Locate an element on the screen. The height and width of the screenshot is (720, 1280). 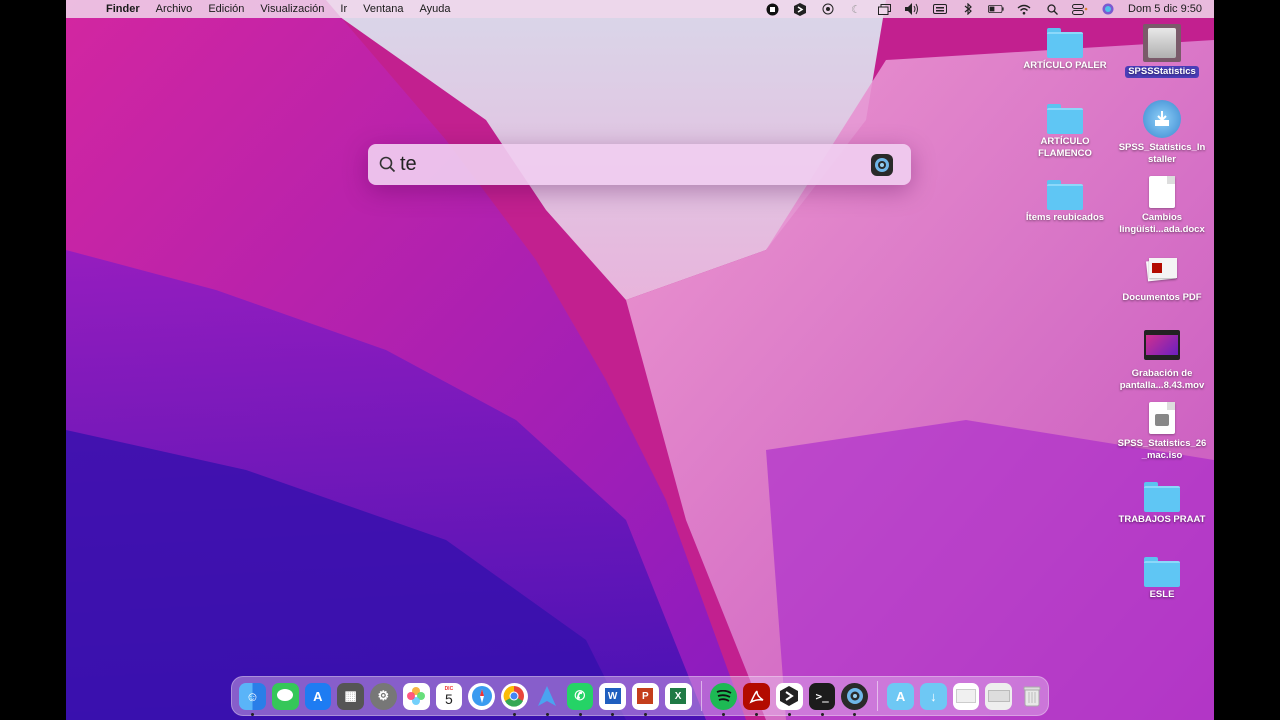
photos-icon is located at coordinates (416, 696).